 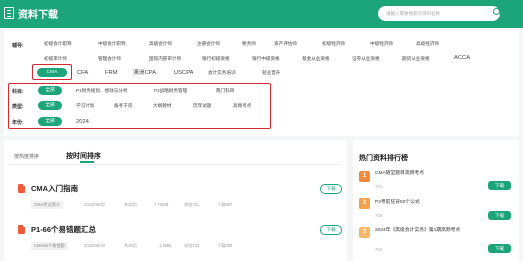 I want to click on type-label: 类型:, so click(x=18, y=107).